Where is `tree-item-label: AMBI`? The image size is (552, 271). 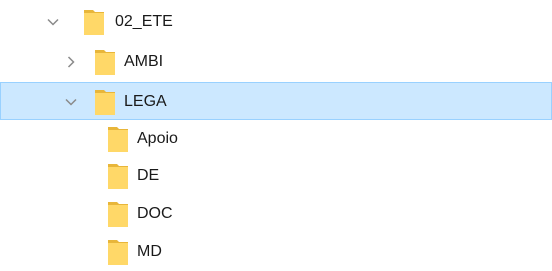 tree-item-label: AMBI is located at coordinates (144, 61).